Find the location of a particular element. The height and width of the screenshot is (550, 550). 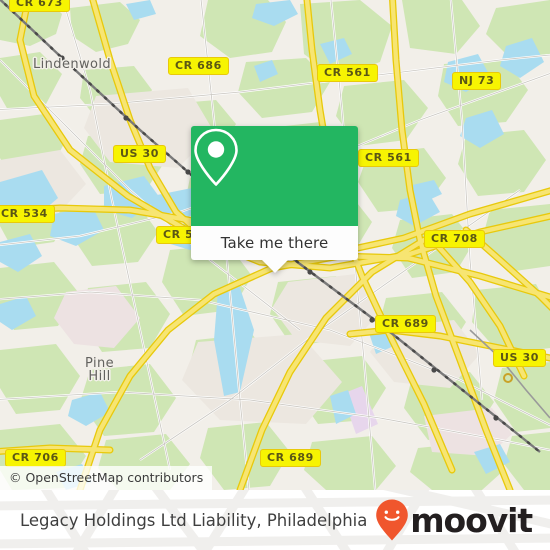

moovit-wordmark: moovit is located at coordinates (471, 520).